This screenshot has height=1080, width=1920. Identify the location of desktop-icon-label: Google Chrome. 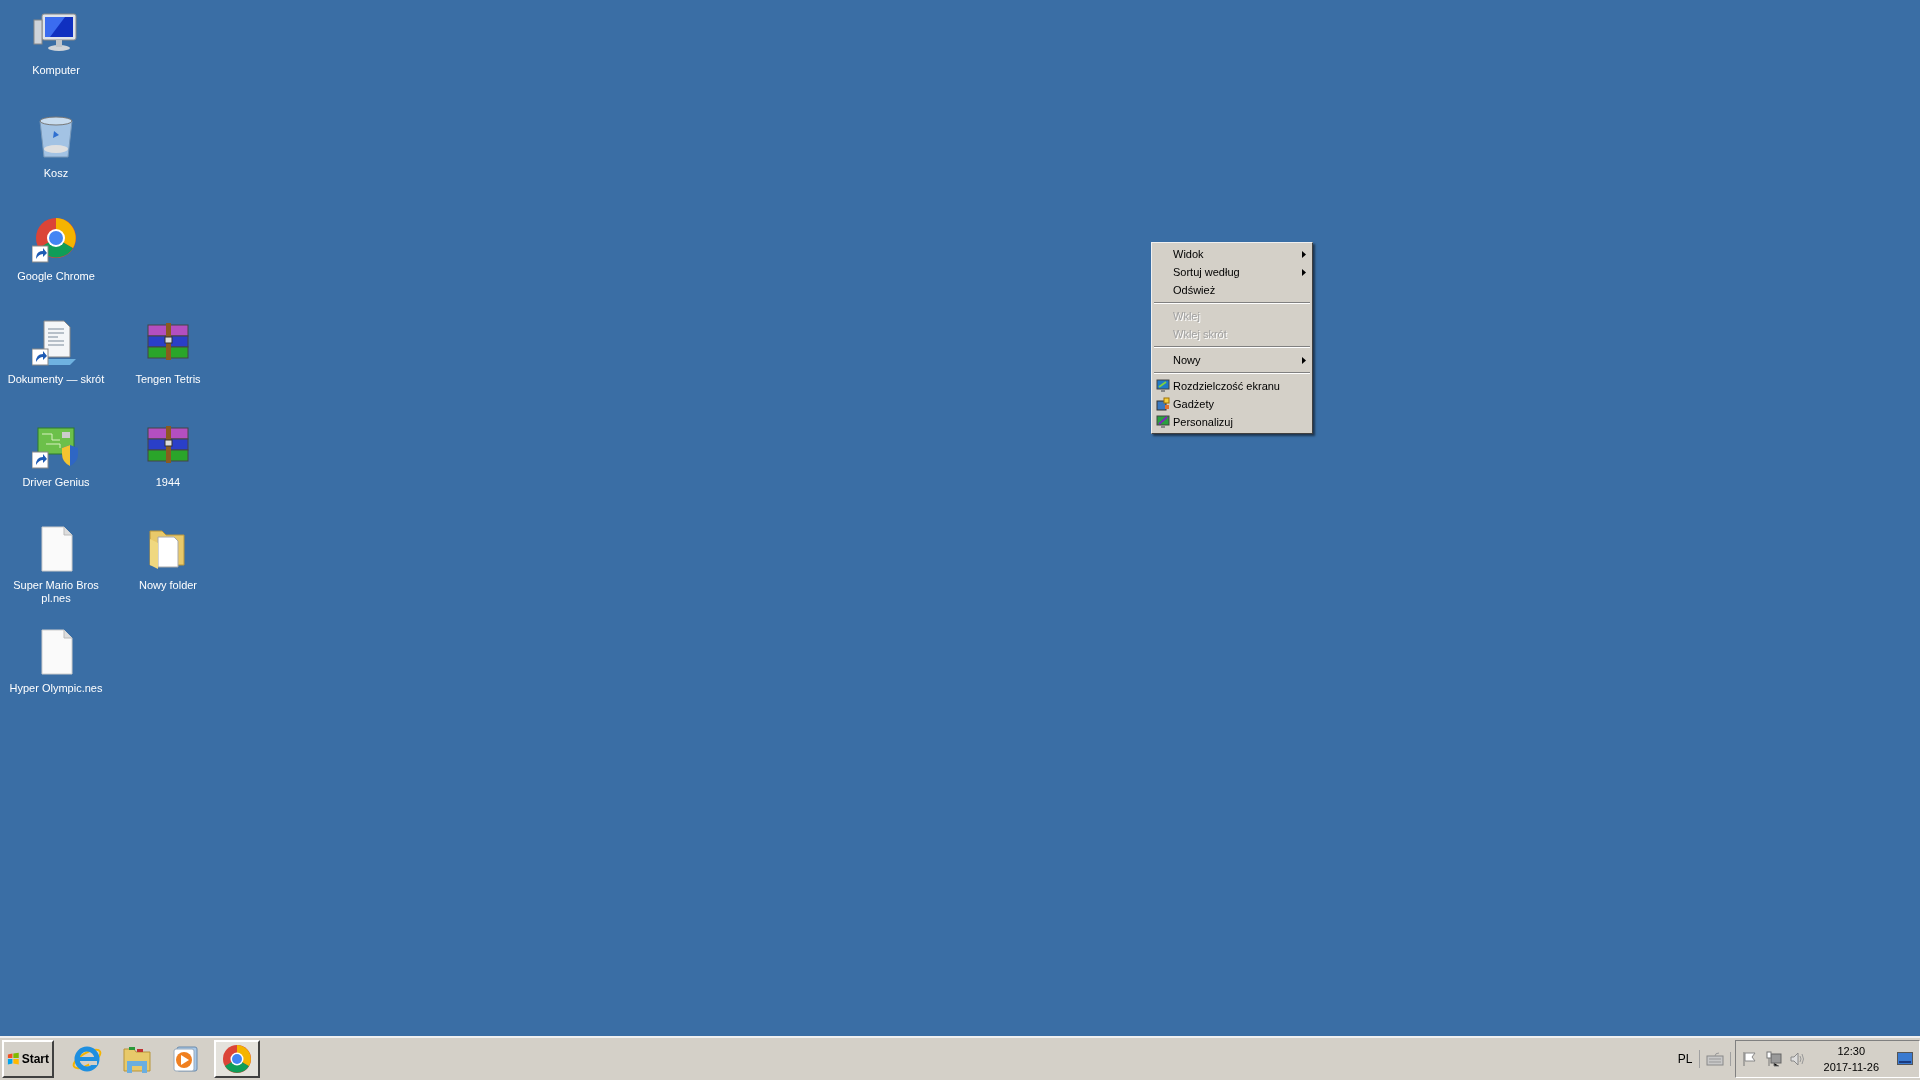
(56, 276).